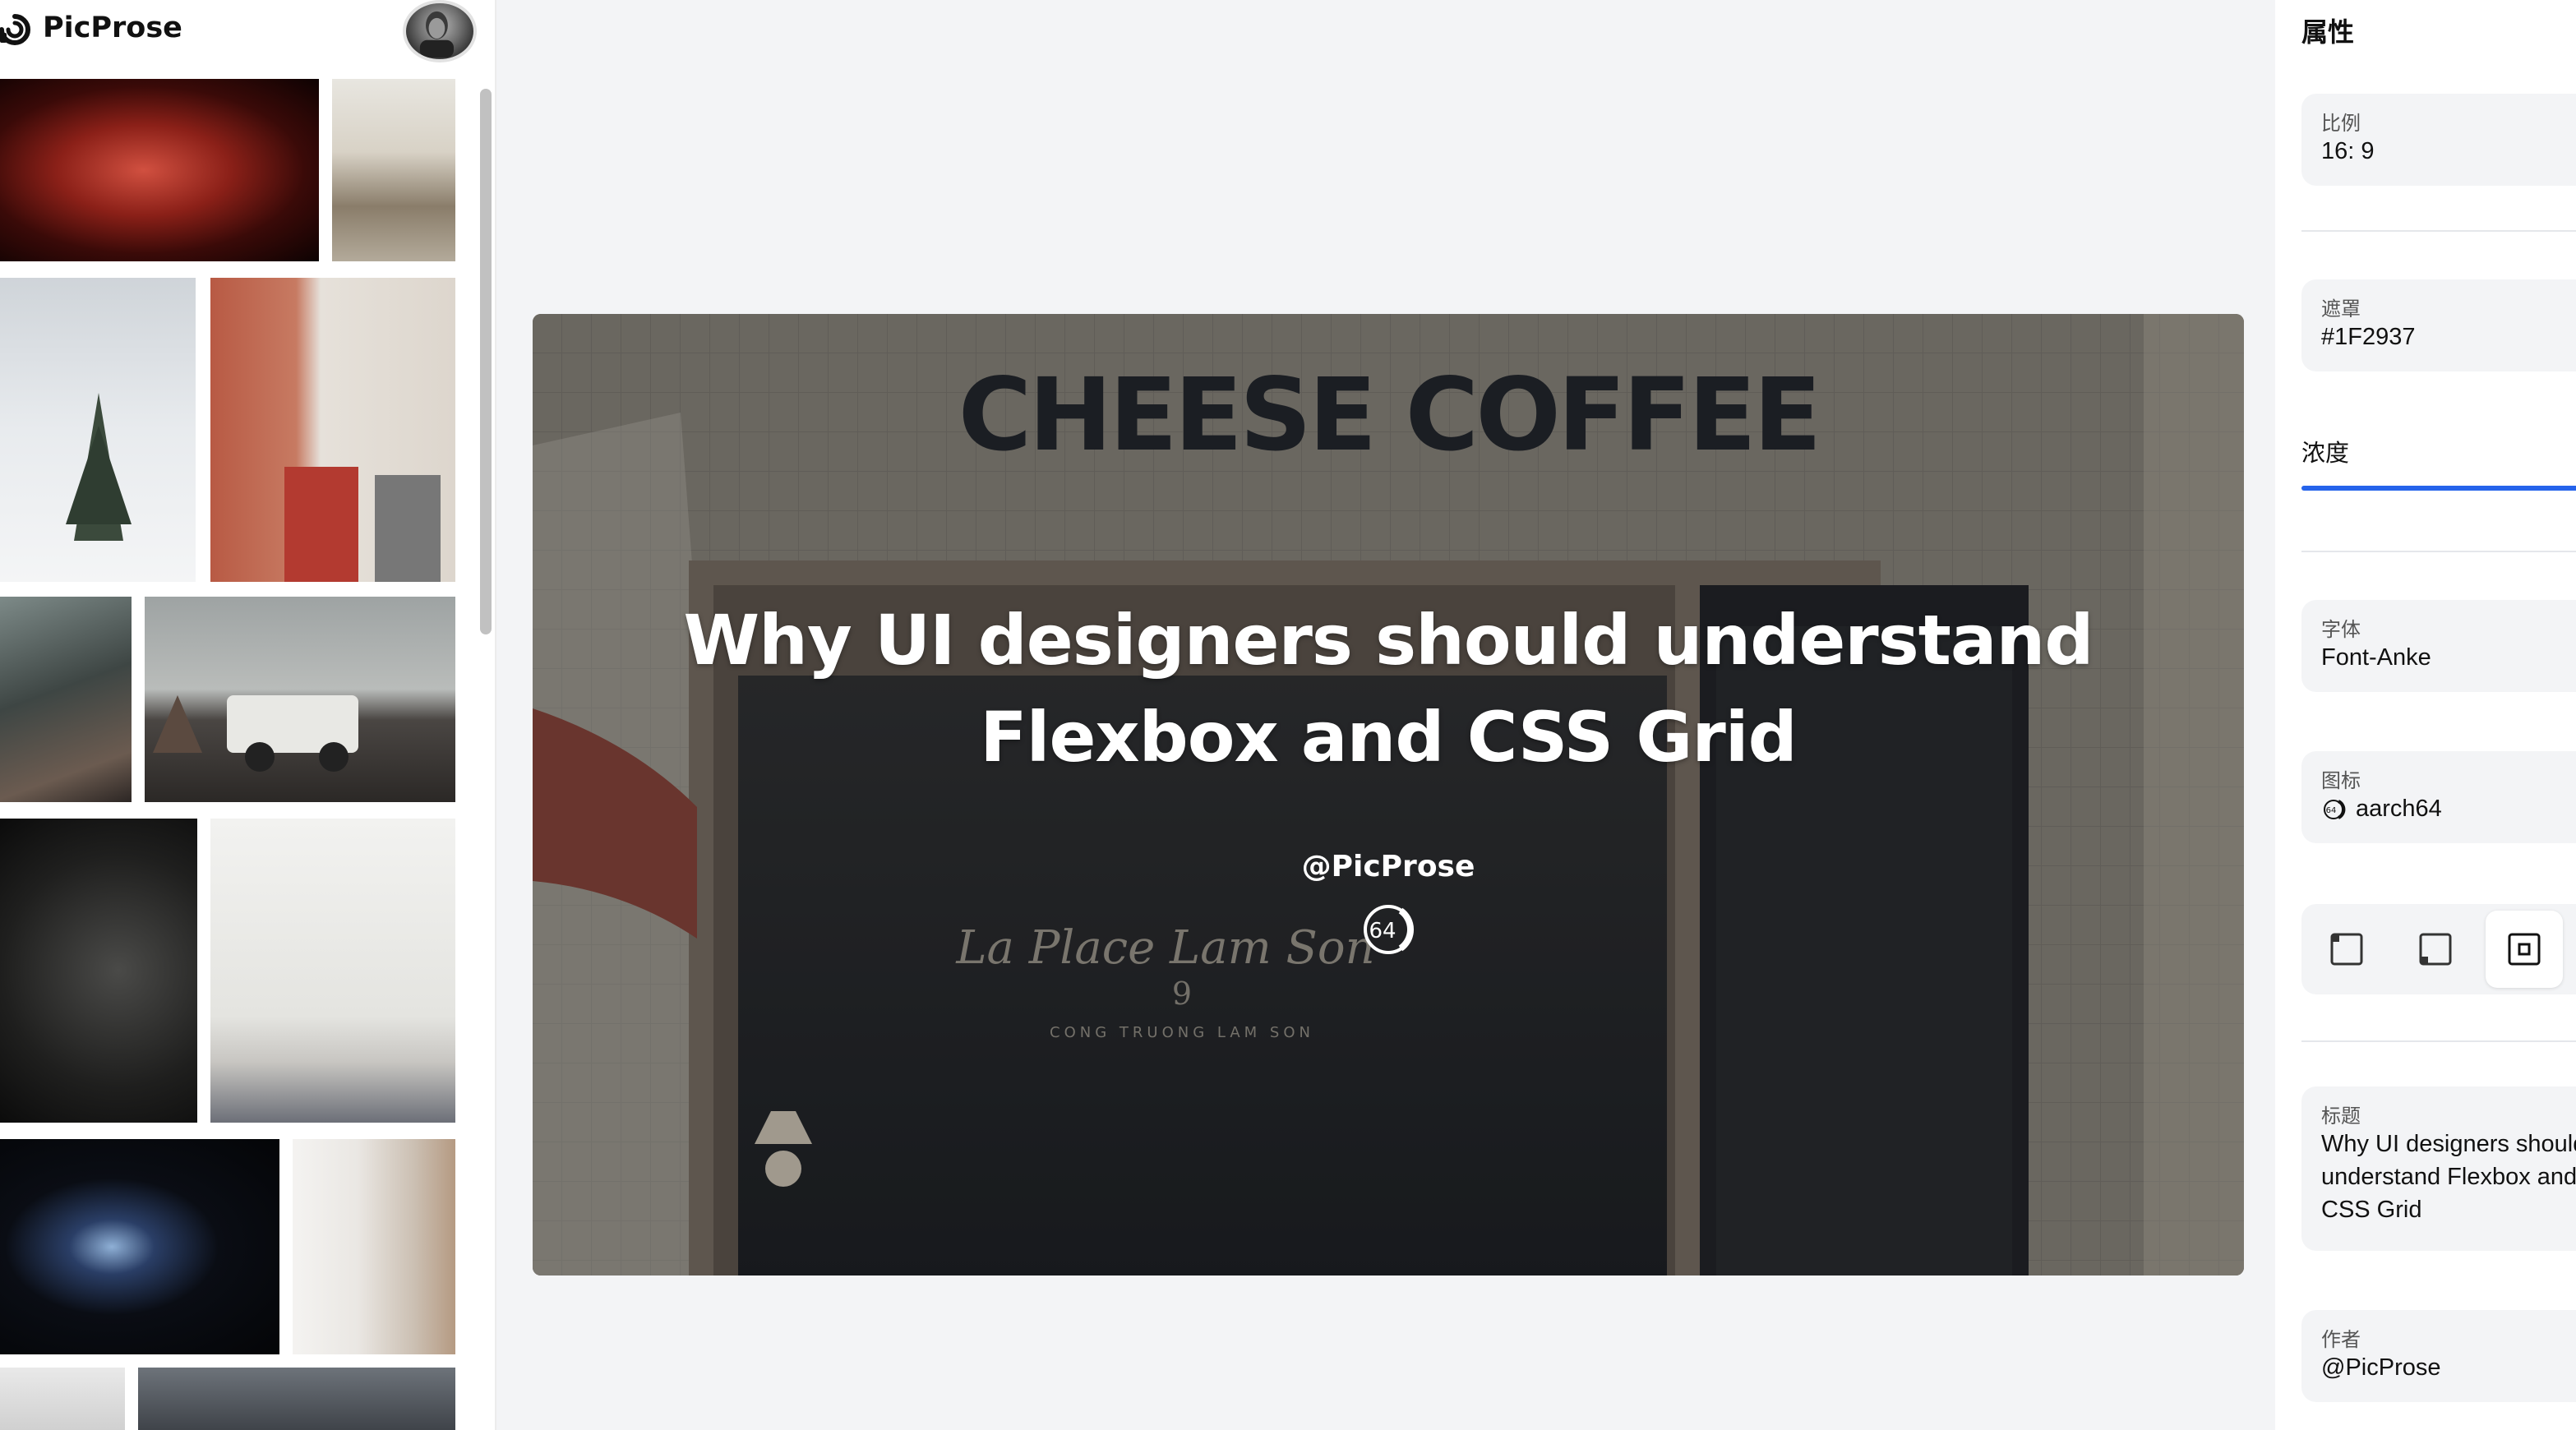 The height and width of the screenshot is (1430, 2576). I want to click on bottom-left-icon, so click(2435, 950).